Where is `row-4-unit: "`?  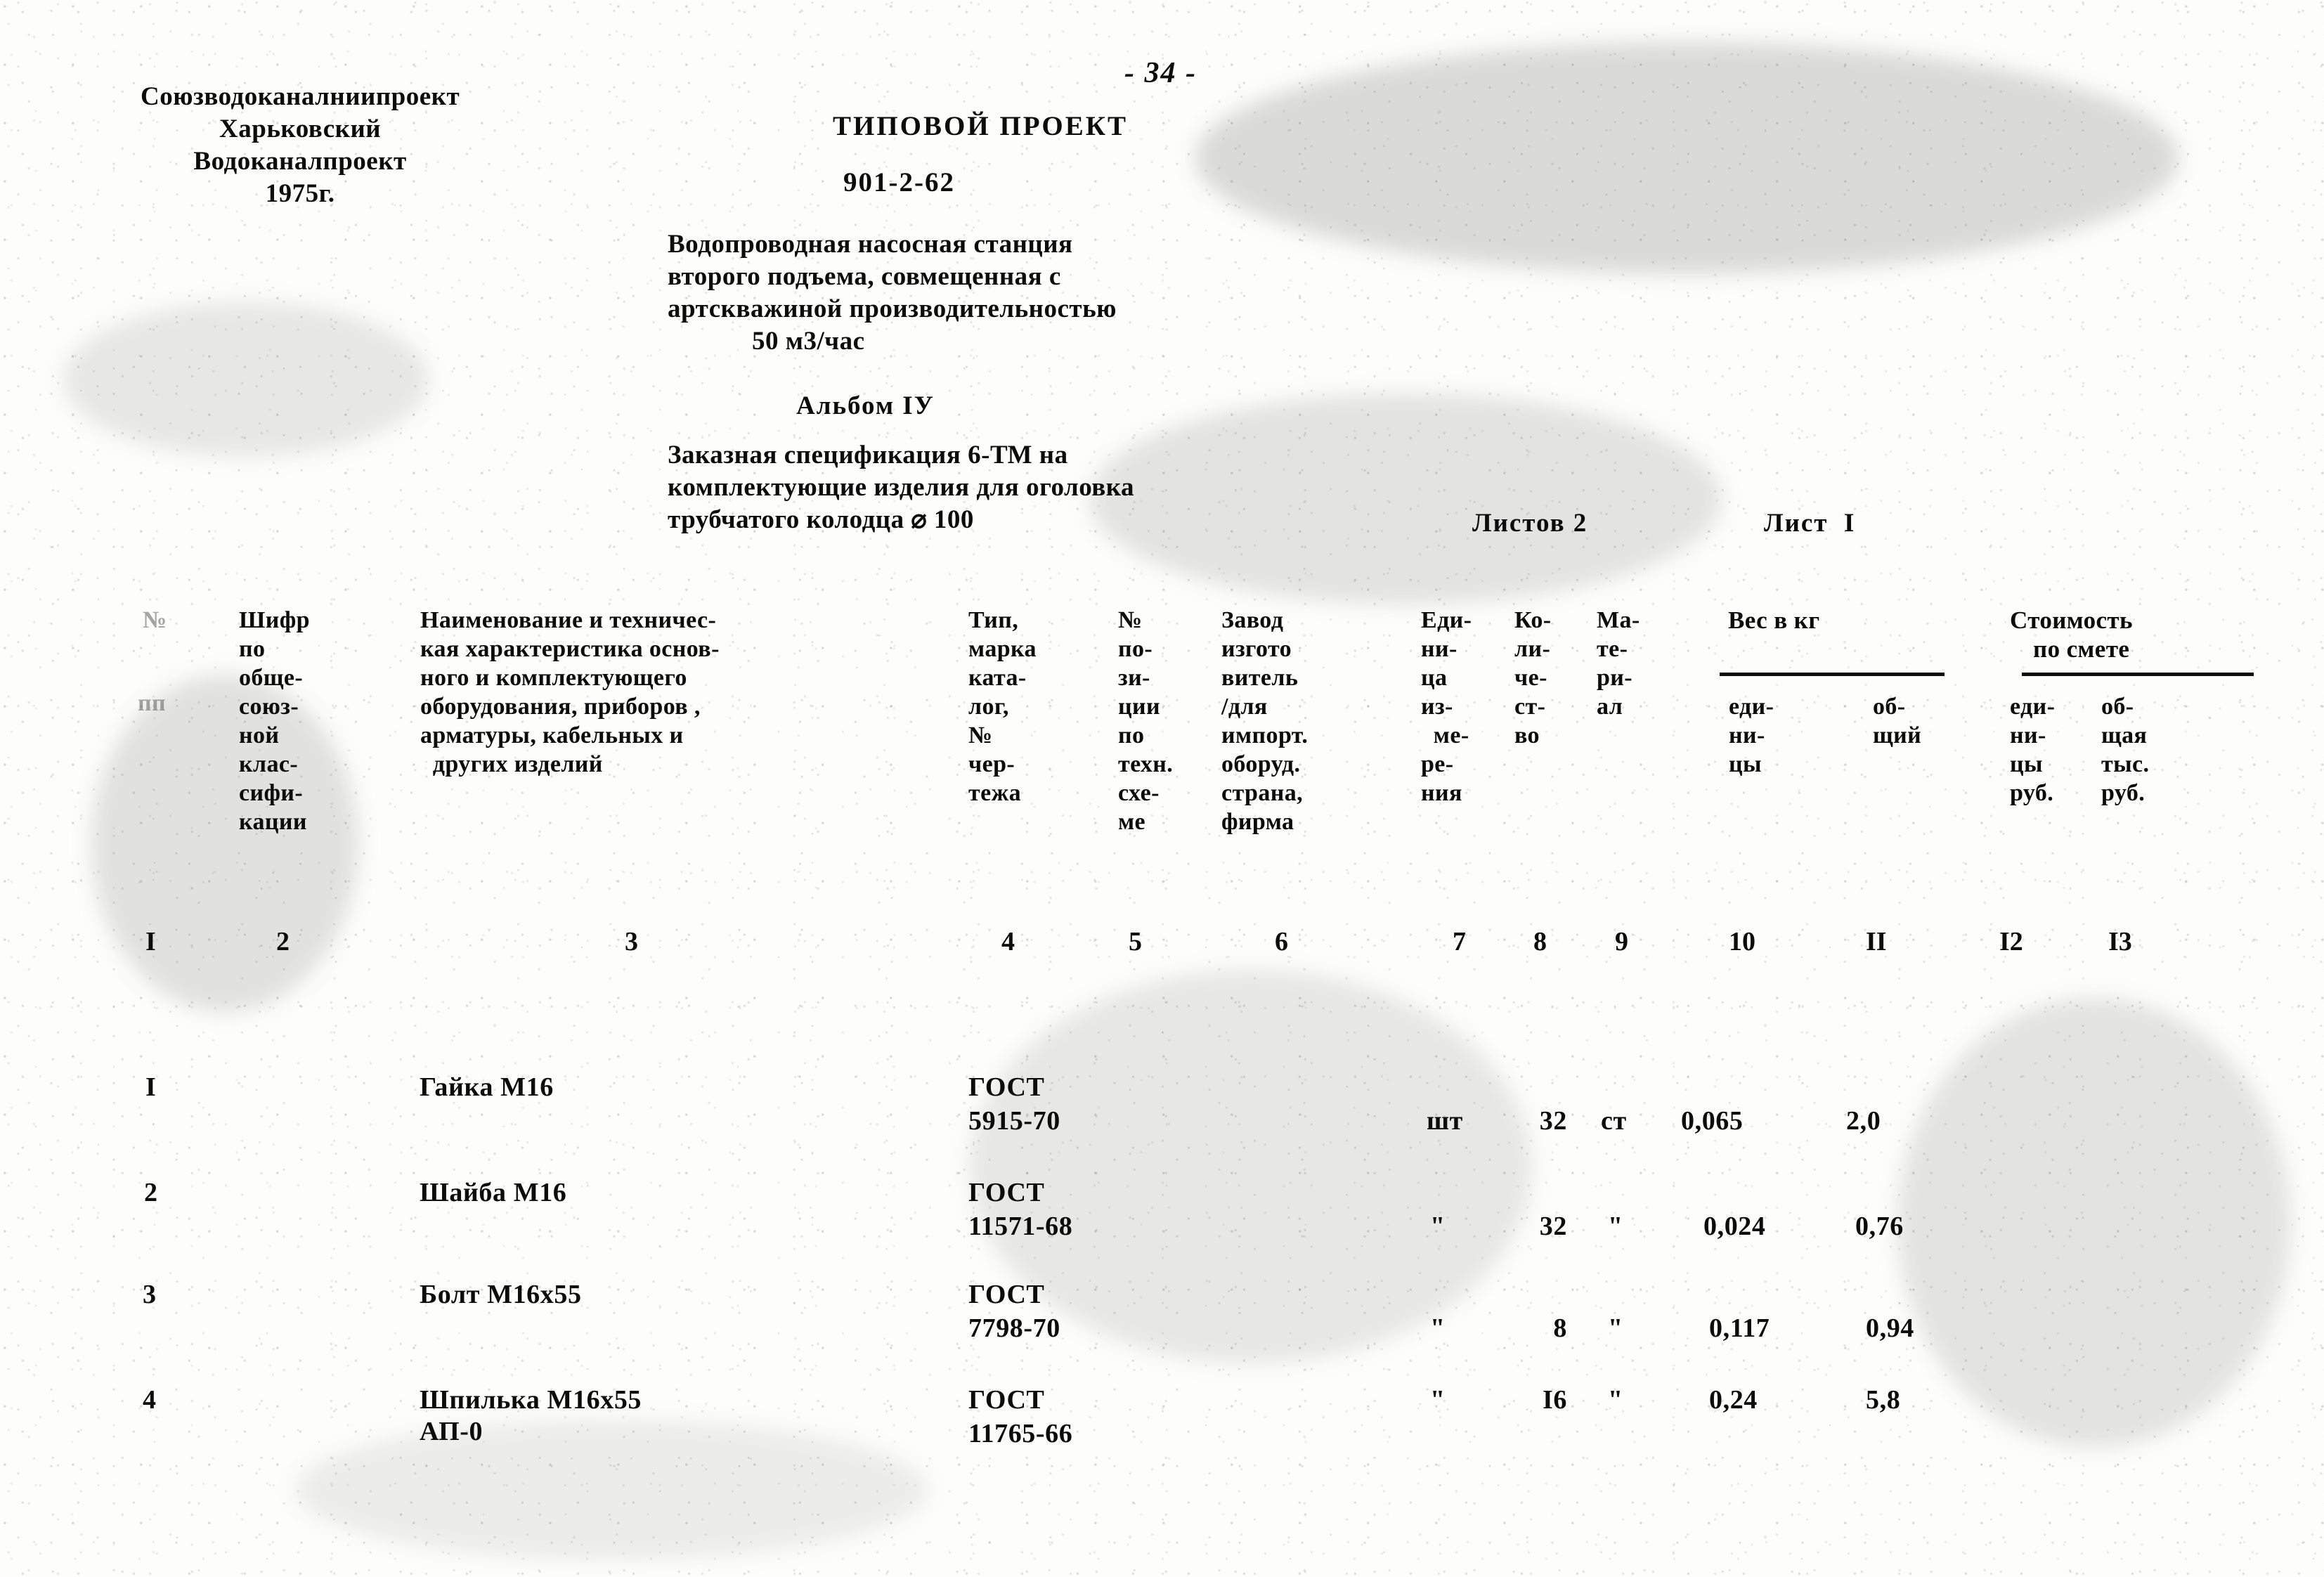
row-4-unit: " is located at coordinates (1438, 1400).